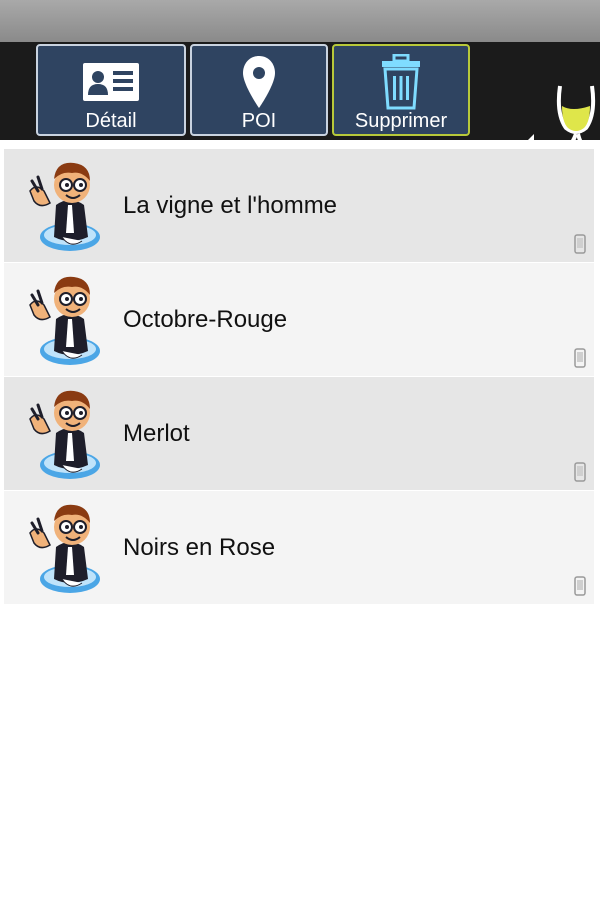 The height and width of the screenshot is (900, 600). Describe the element at coordinates (259, 121) in the screenshot. I see `poi-button-label: POI` at that location.